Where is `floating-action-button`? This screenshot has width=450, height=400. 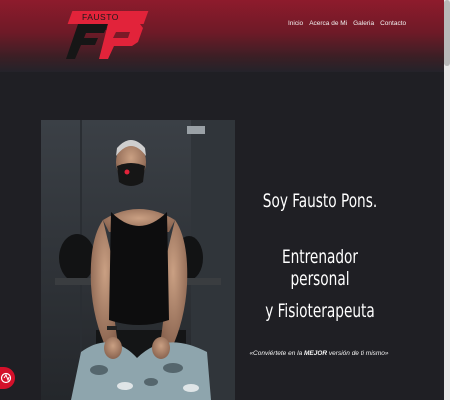
floating-action-button is located at coordinates (7, 378).